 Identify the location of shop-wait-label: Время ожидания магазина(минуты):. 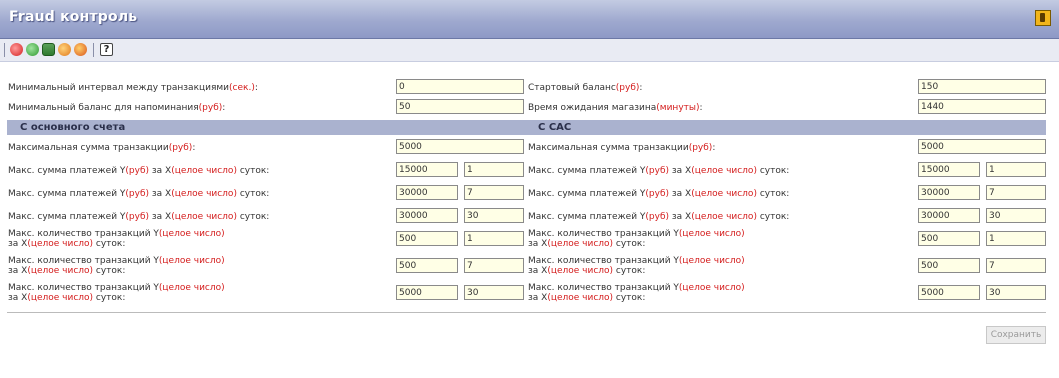
(615, 108).